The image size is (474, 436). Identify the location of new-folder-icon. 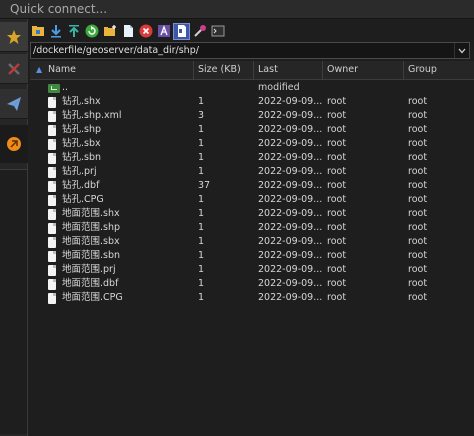
(109, 30).